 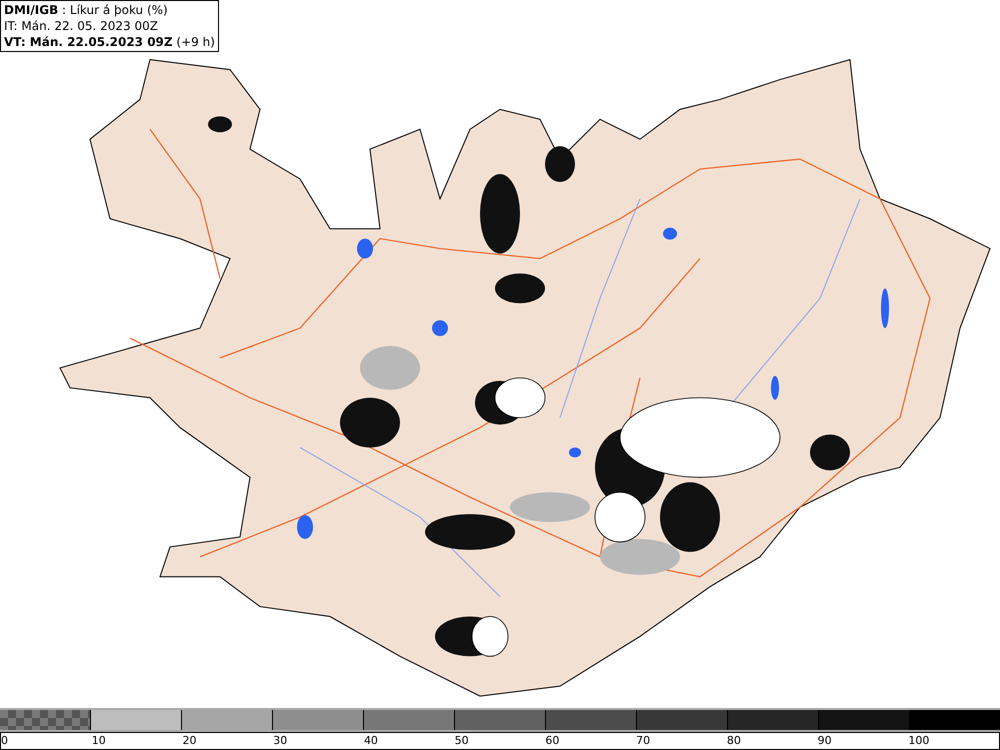 What do you see at coordinates (733, 740) in the screenshot?
I see `colorbar-tick-label: 80` at bounding box center [733, 740].